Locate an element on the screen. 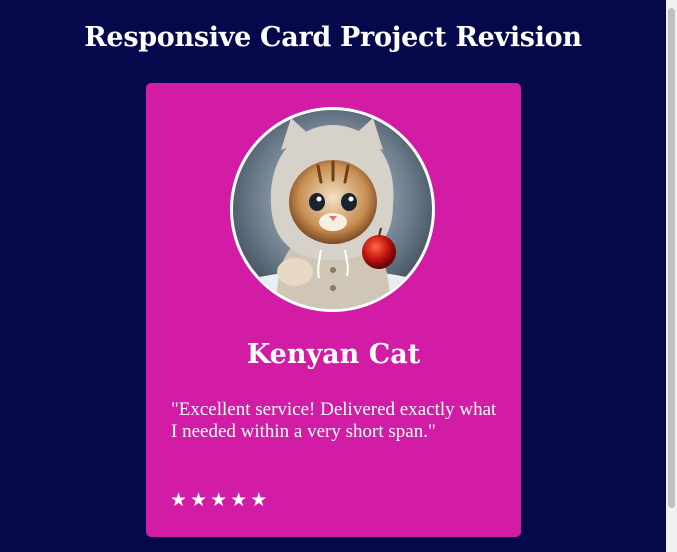  scrollbar-thumb is located at coordinates (671, 258).